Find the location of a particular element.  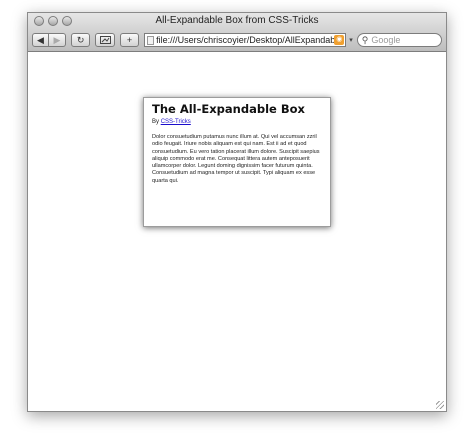

byline: By CSS-Tricks is located at coordinates (237, 122).